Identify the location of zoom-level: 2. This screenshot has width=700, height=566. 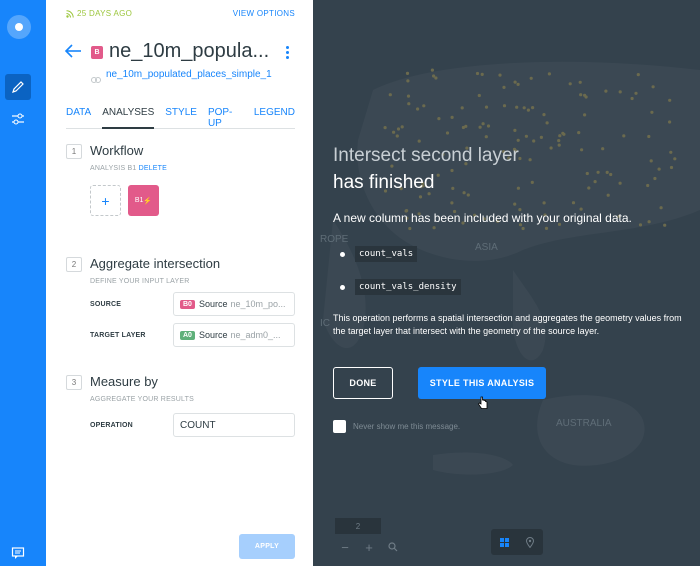
(358, 526).